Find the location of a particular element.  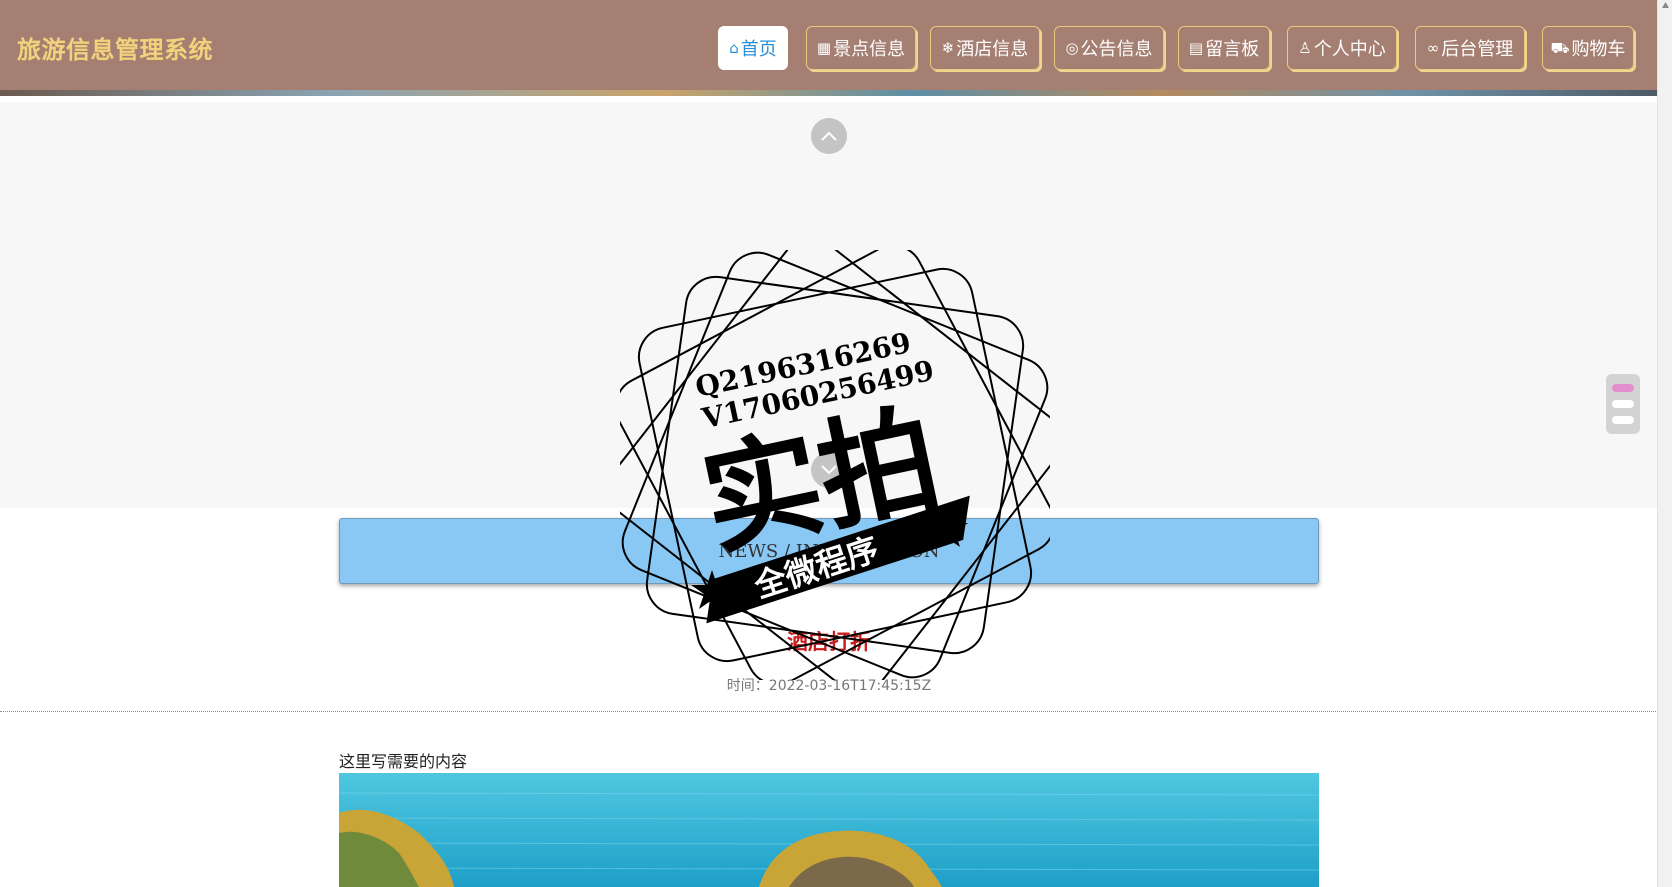

nav-admin-label: 后台管理 is located at coordinates (1477, 49).